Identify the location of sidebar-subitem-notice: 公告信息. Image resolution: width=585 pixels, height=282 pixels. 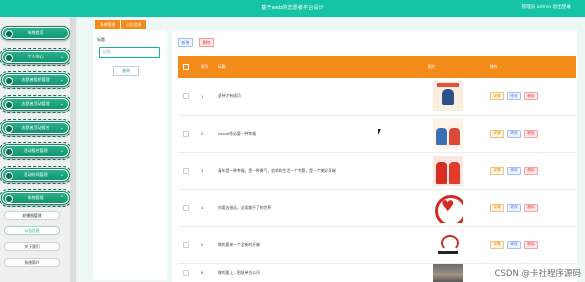
(32, 230).